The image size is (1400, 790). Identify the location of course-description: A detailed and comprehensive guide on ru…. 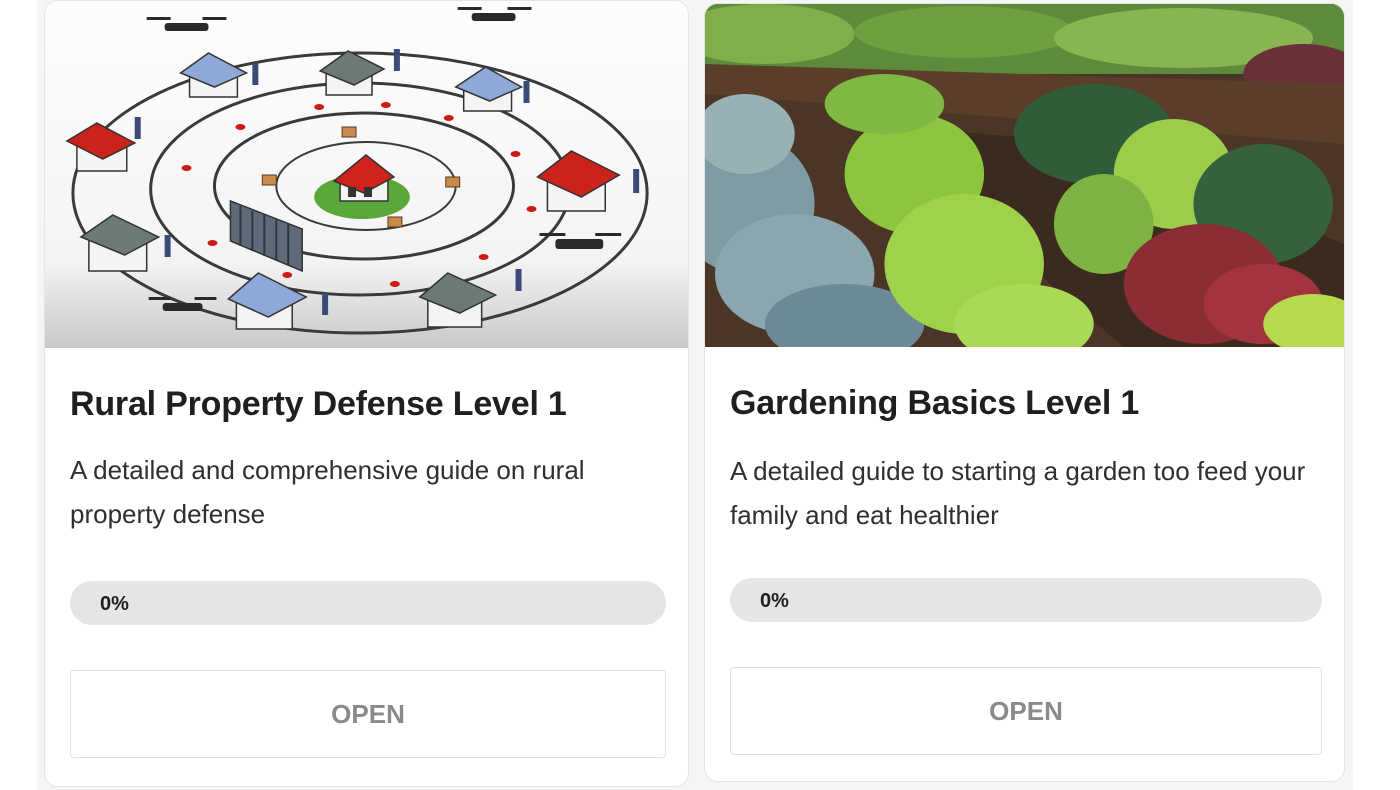
(327, 492).